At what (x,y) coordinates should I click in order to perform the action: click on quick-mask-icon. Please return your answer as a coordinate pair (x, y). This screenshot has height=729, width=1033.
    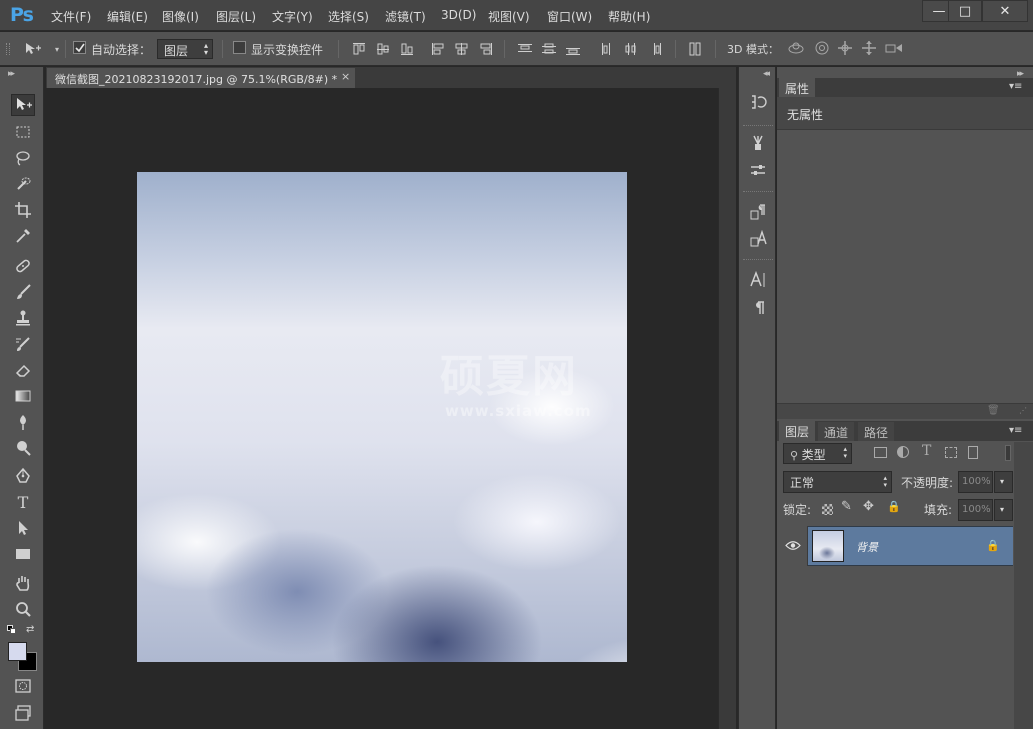
    Looking at the image, I should click on (23, 686).